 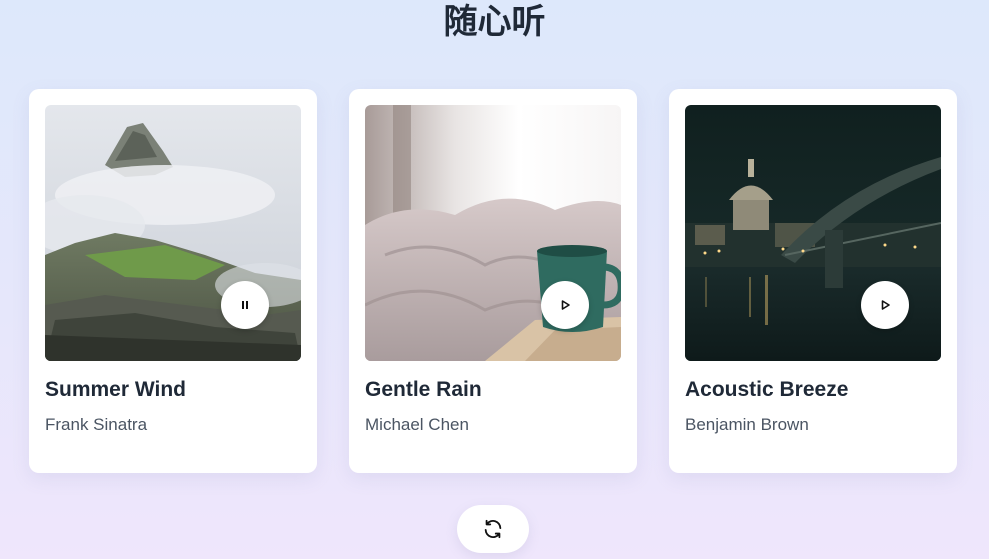 I want to click on pause-button, so click(x=245, y=305).